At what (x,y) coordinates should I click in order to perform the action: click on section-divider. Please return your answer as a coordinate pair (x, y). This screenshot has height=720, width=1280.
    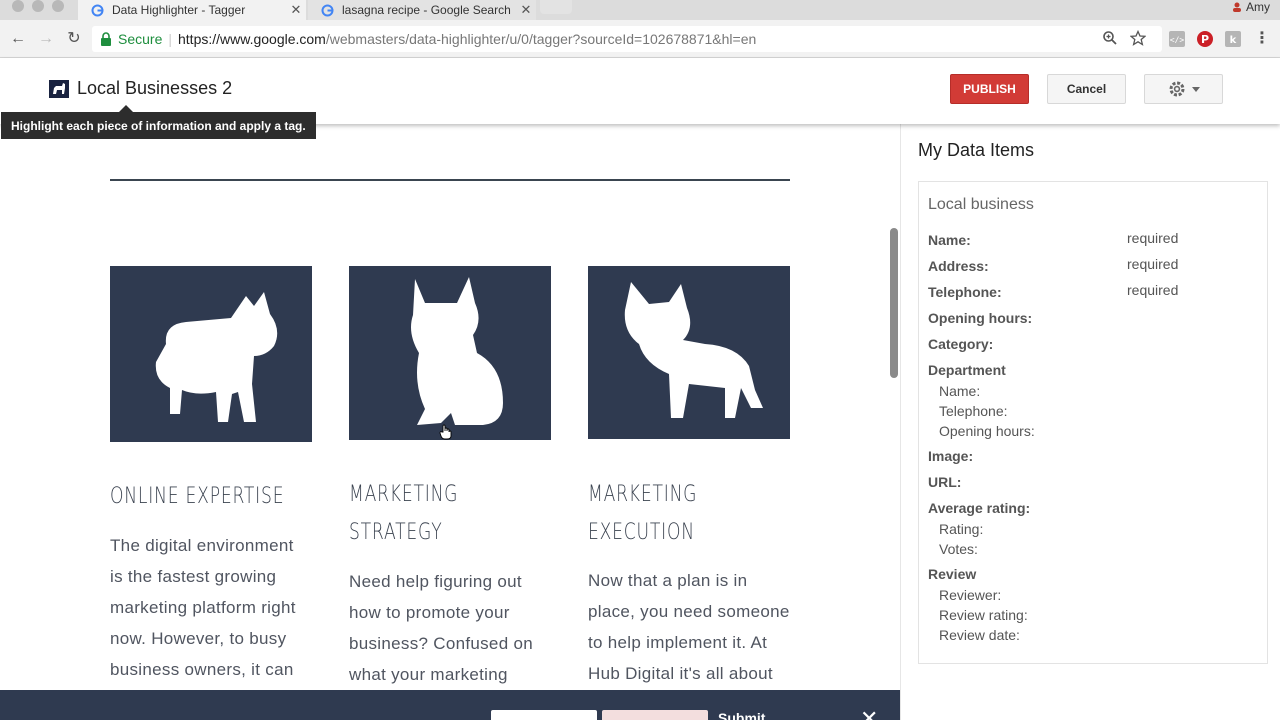
    Looking at the image, I should click on (450, 180).